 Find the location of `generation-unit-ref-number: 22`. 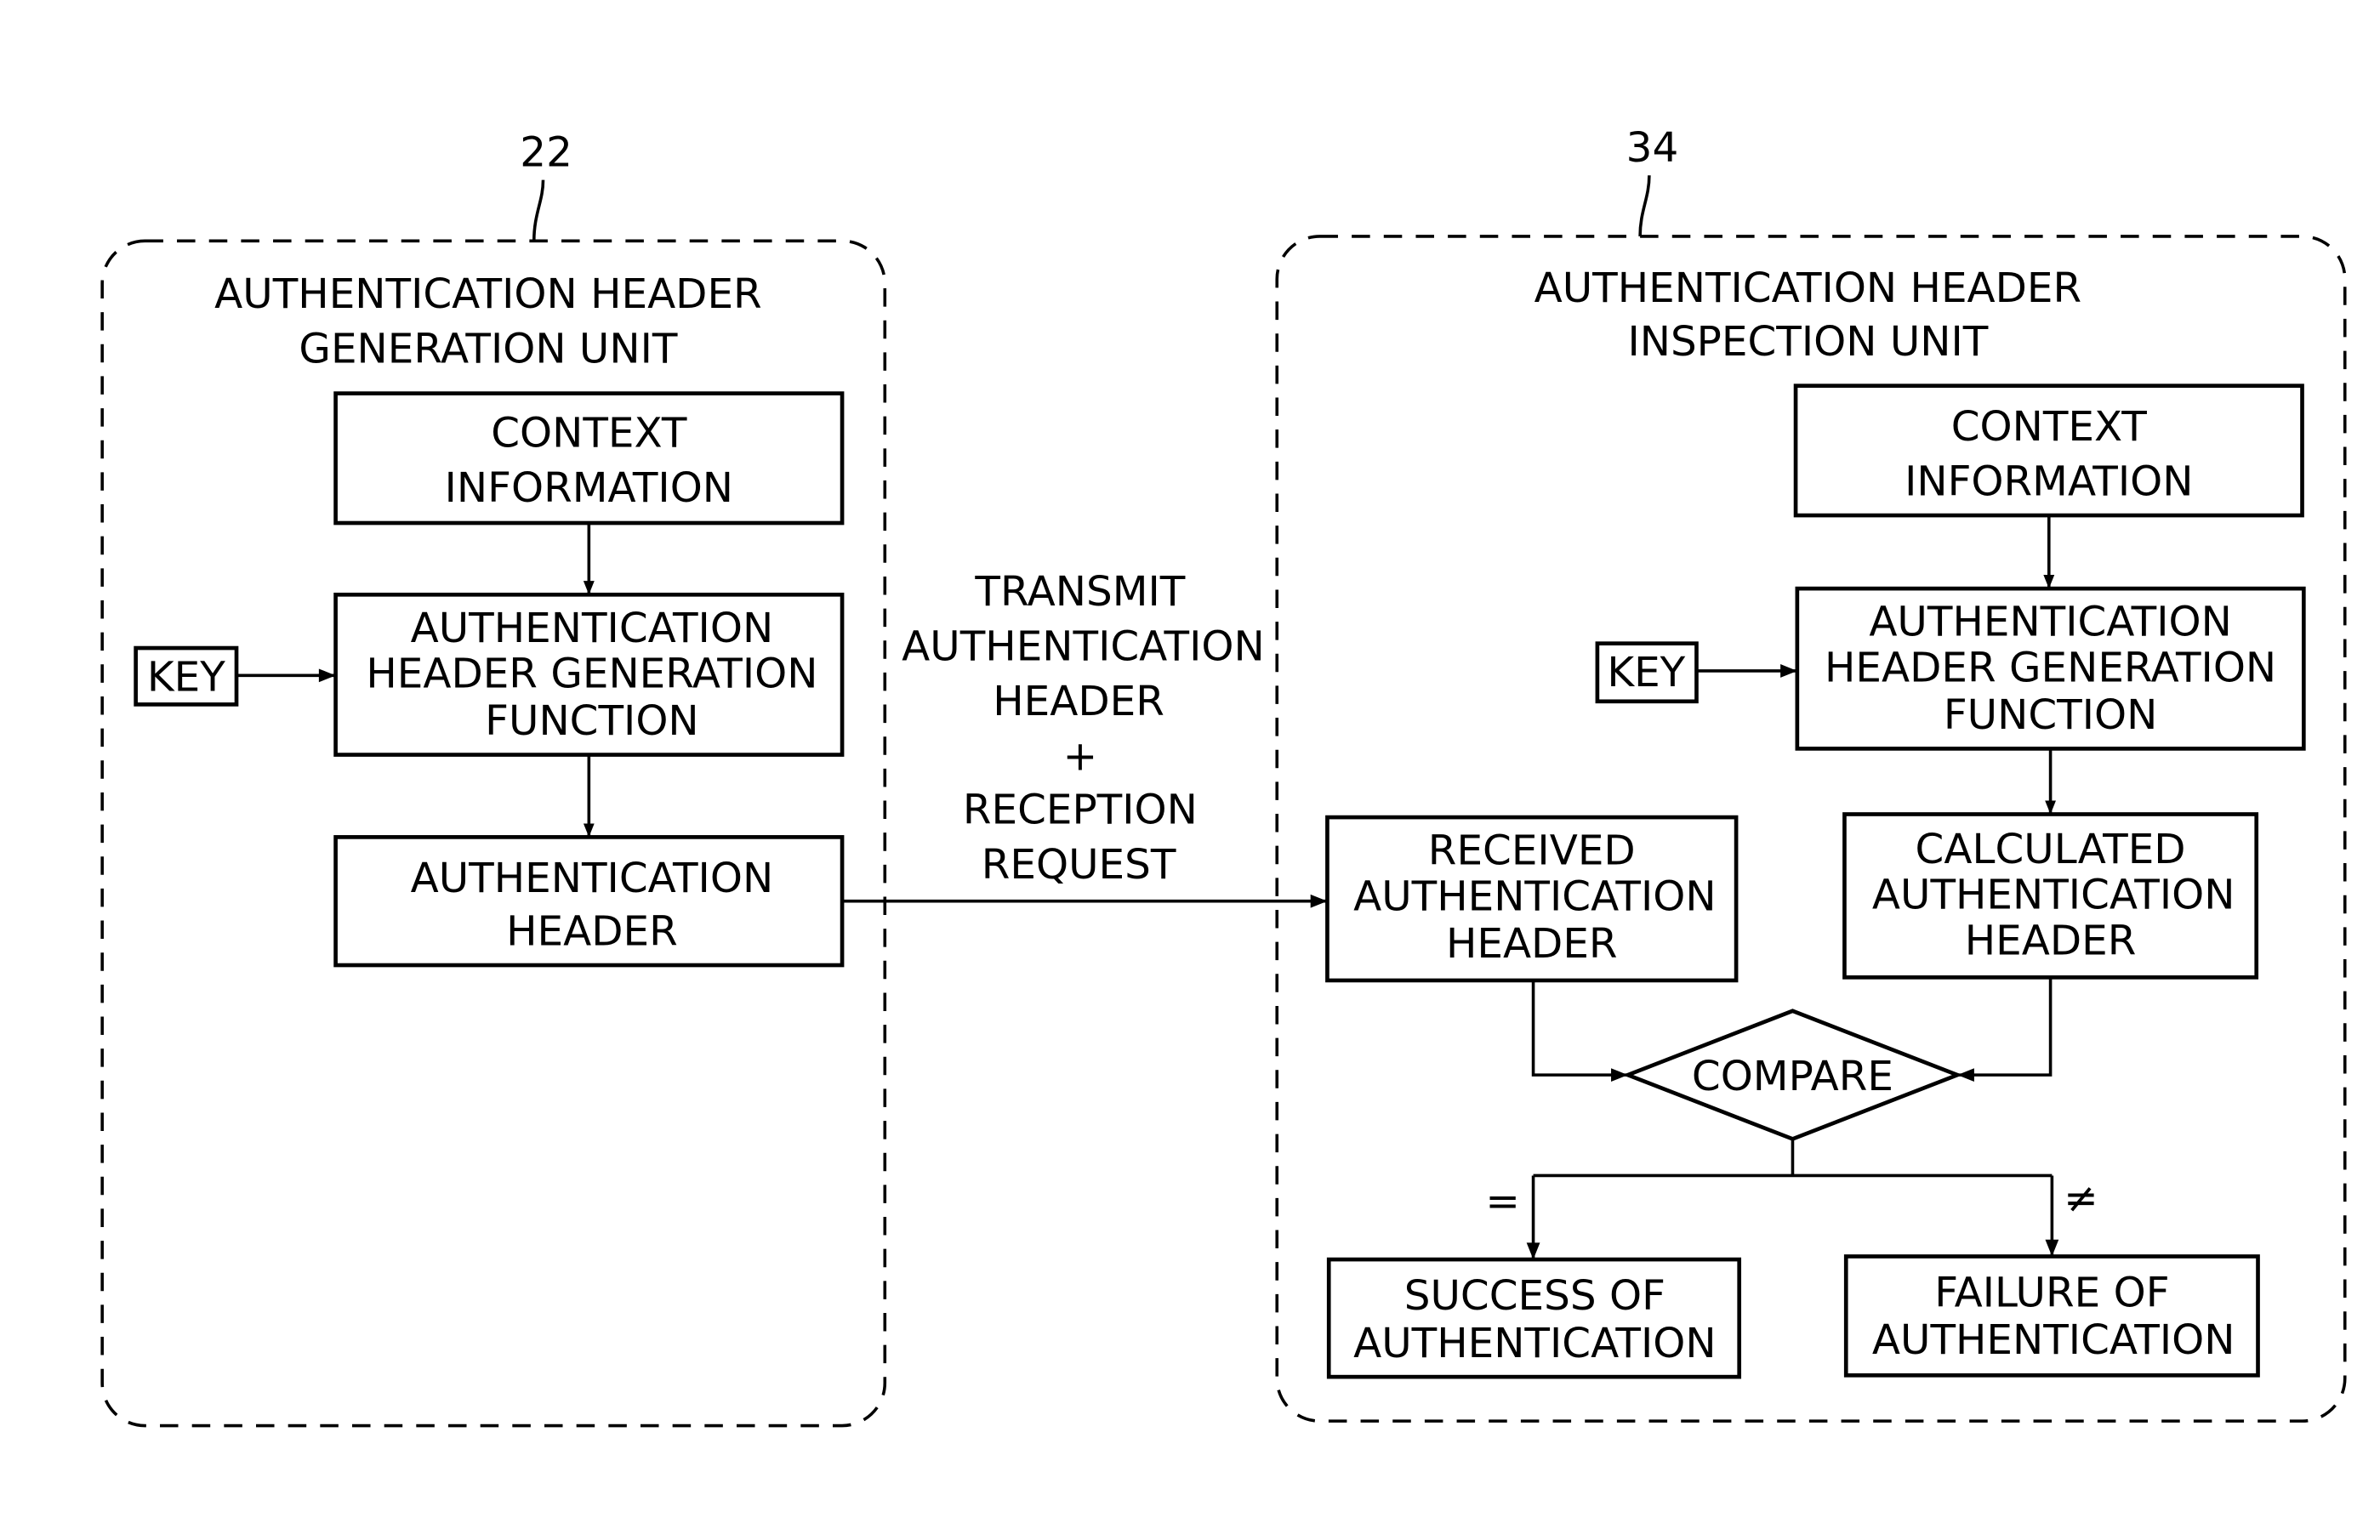

generation-unit-ref-number: 22 is located at coordinates (546, 152).